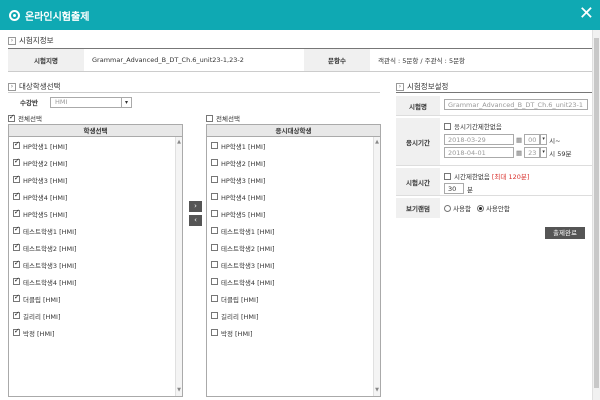  What do you see at coordinates (376, 266) in the screenshot?
I see `target-list-scrollbar: ▲ ▼` at bounding box center [376, 266].